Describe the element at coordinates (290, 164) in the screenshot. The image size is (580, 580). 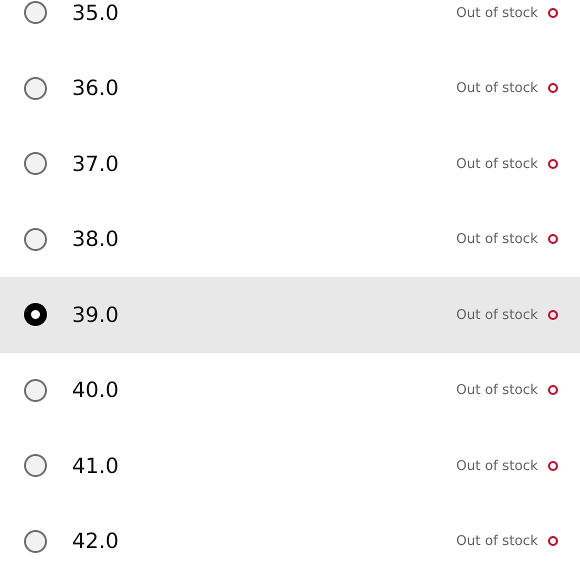
I see `size-option: 37.0 Out of stock` at that location.